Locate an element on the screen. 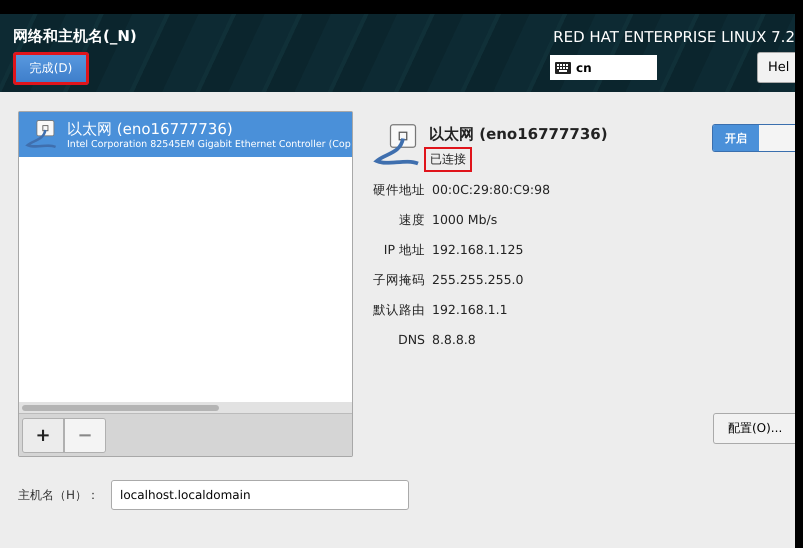  property-label: IP 地址 is located at coordinates (403, 250).